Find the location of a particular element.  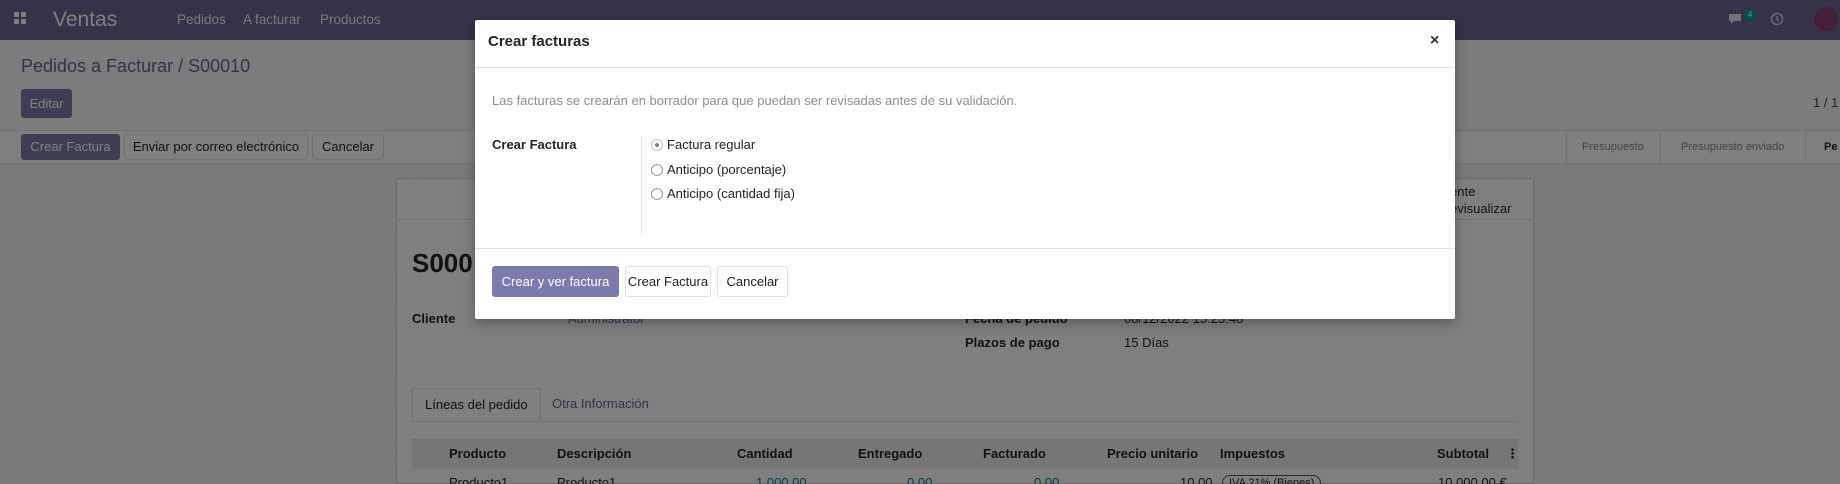

radio-label: Anticipo (porcentaje) is located at coordinates (727, 169).